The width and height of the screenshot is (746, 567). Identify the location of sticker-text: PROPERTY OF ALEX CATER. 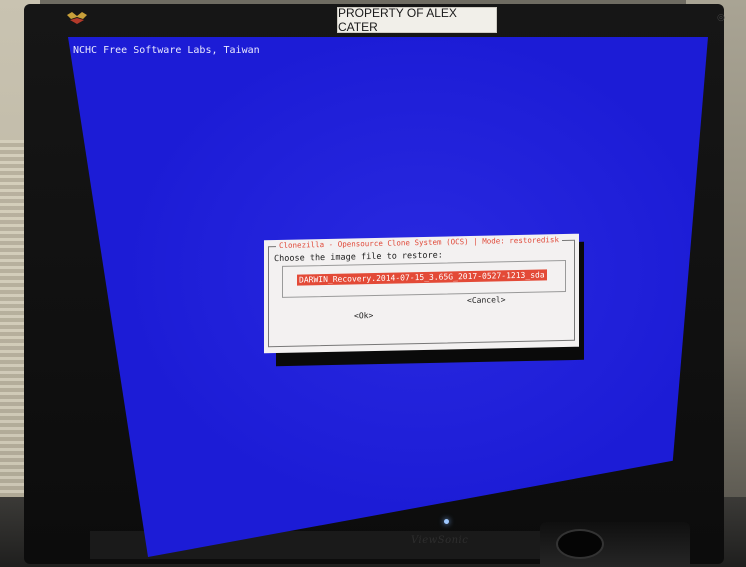
(397, 20).